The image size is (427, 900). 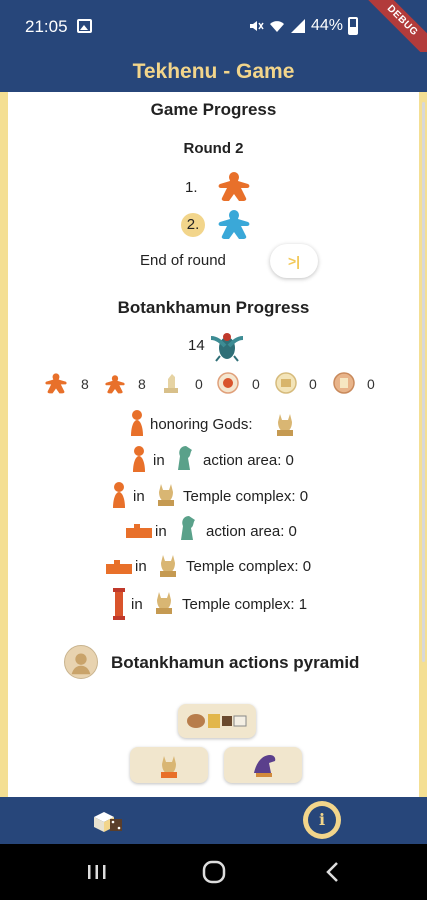 I want to click on temple-complex-label: Temple complex: 1, so click(x=245, y=604).